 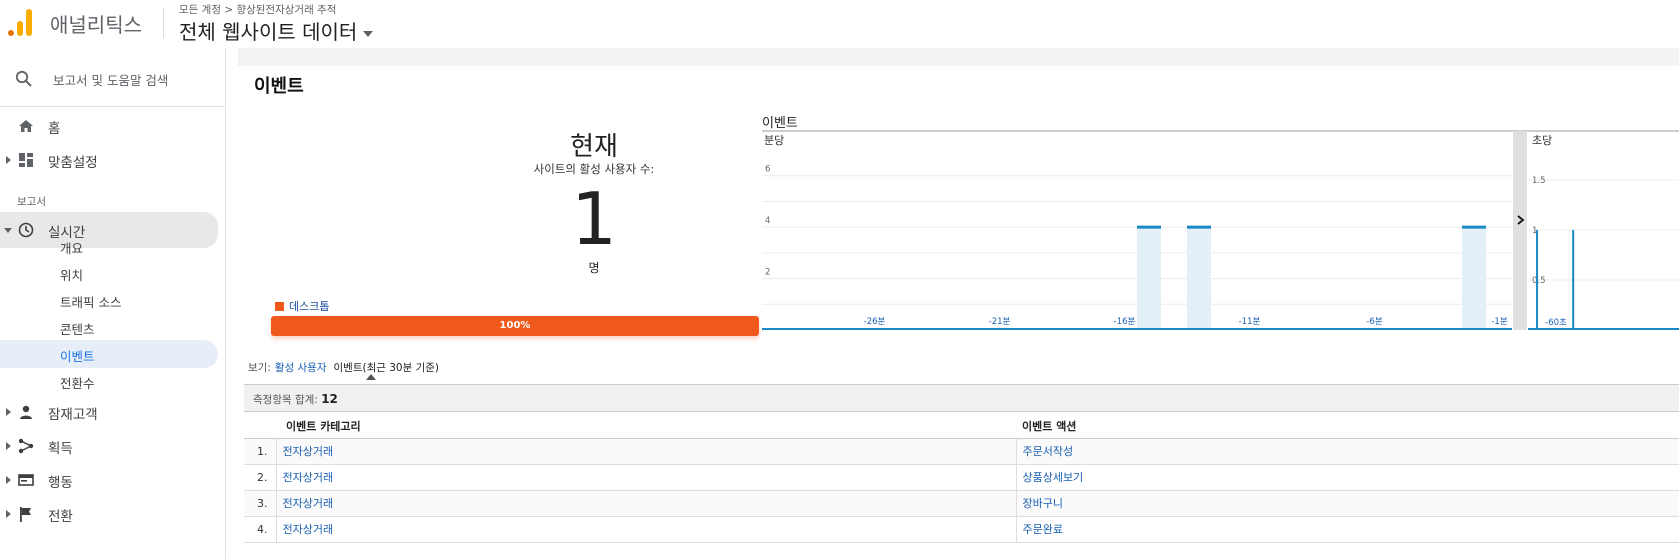 I want to click on table-row: 3. 전자상거래 장바구니, so click(x=961, y=503).